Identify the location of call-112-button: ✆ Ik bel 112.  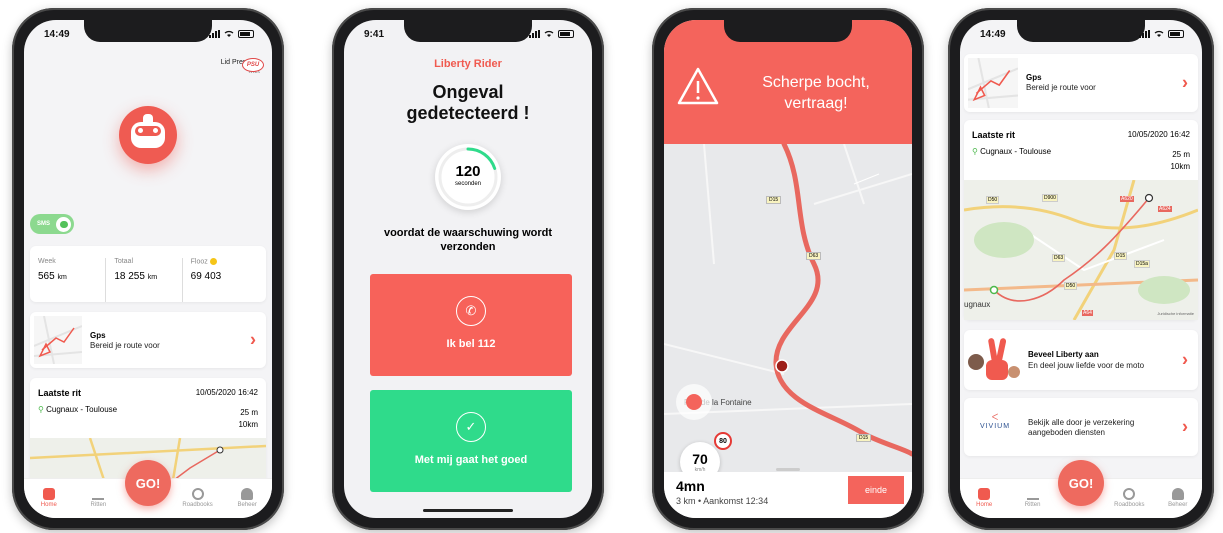
(471, 325).